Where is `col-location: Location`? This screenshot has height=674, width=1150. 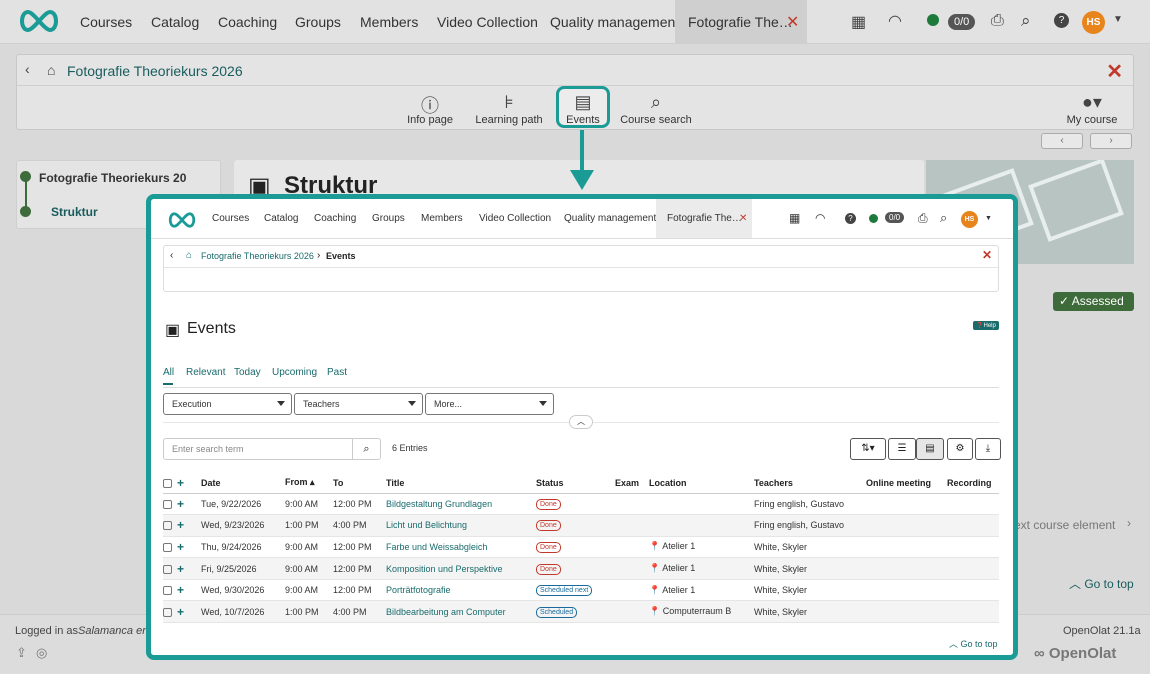 col-location: Location is located at coordinates (701, 483).